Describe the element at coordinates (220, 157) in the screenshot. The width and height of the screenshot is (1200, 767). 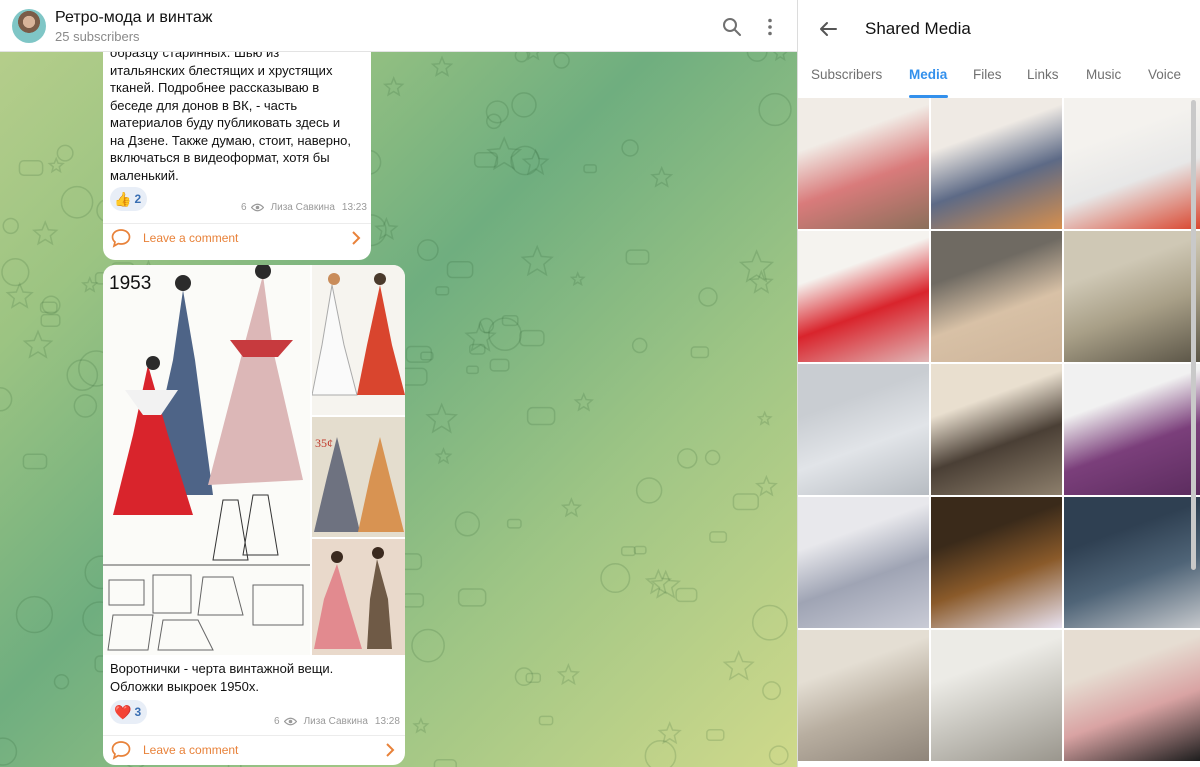
I see `post-text-line: включаться в видеоформат, хотя бы` at that location.